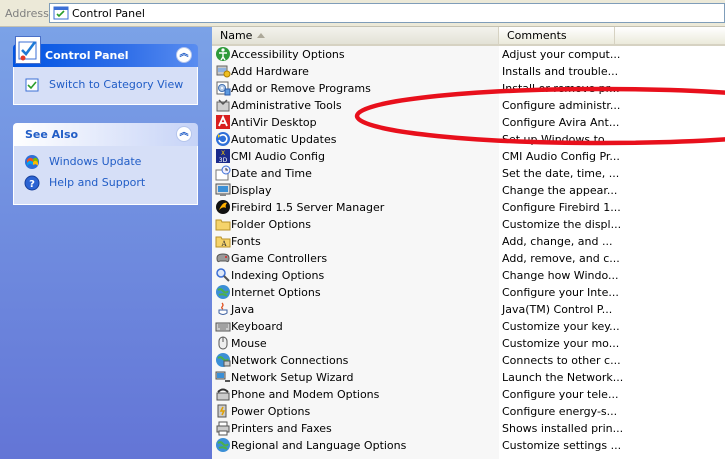  Describe the element at coordinates (274, 122) in the screenshot. I see `list-item-name: AntiVir Desktop` at that location.